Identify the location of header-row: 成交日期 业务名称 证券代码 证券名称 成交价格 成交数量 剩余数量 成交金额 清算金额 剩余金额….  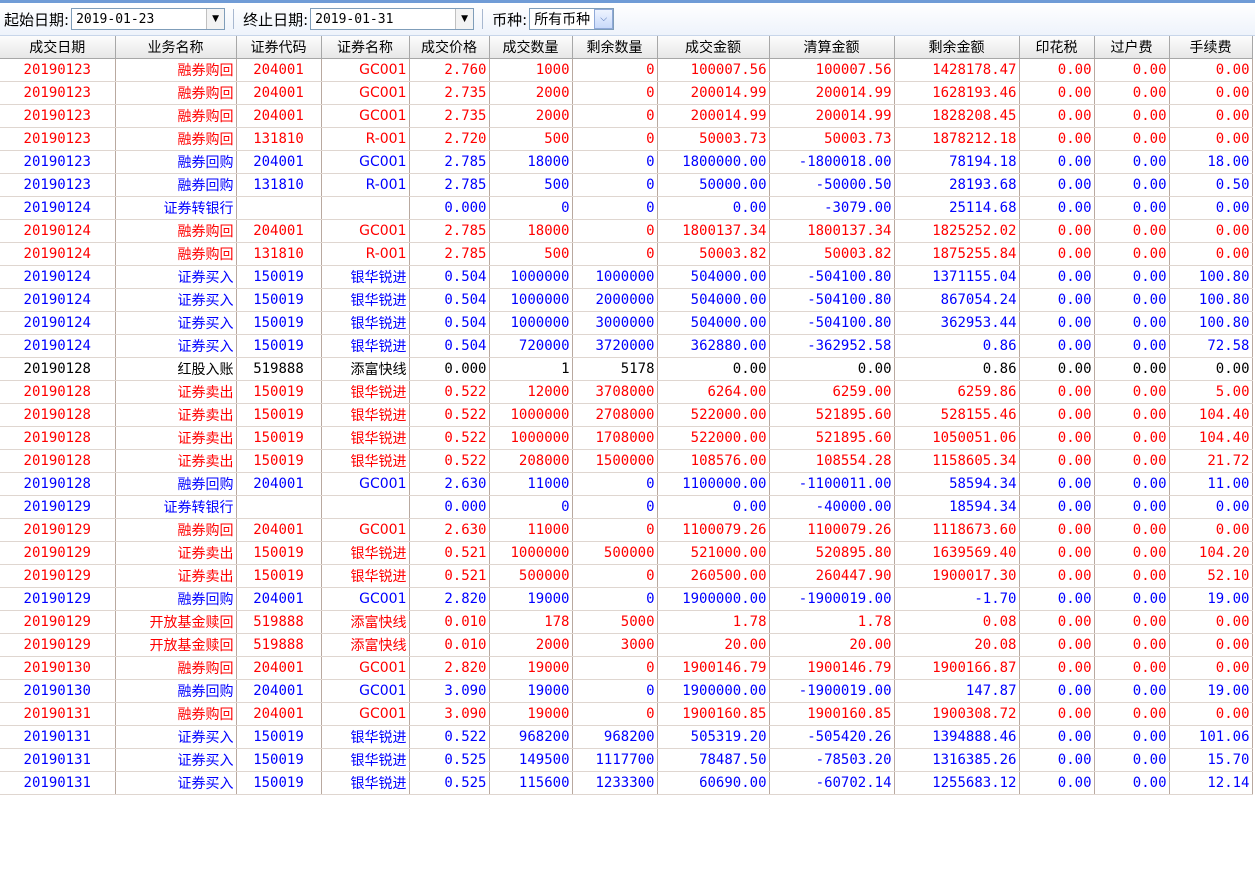
(626, 47).